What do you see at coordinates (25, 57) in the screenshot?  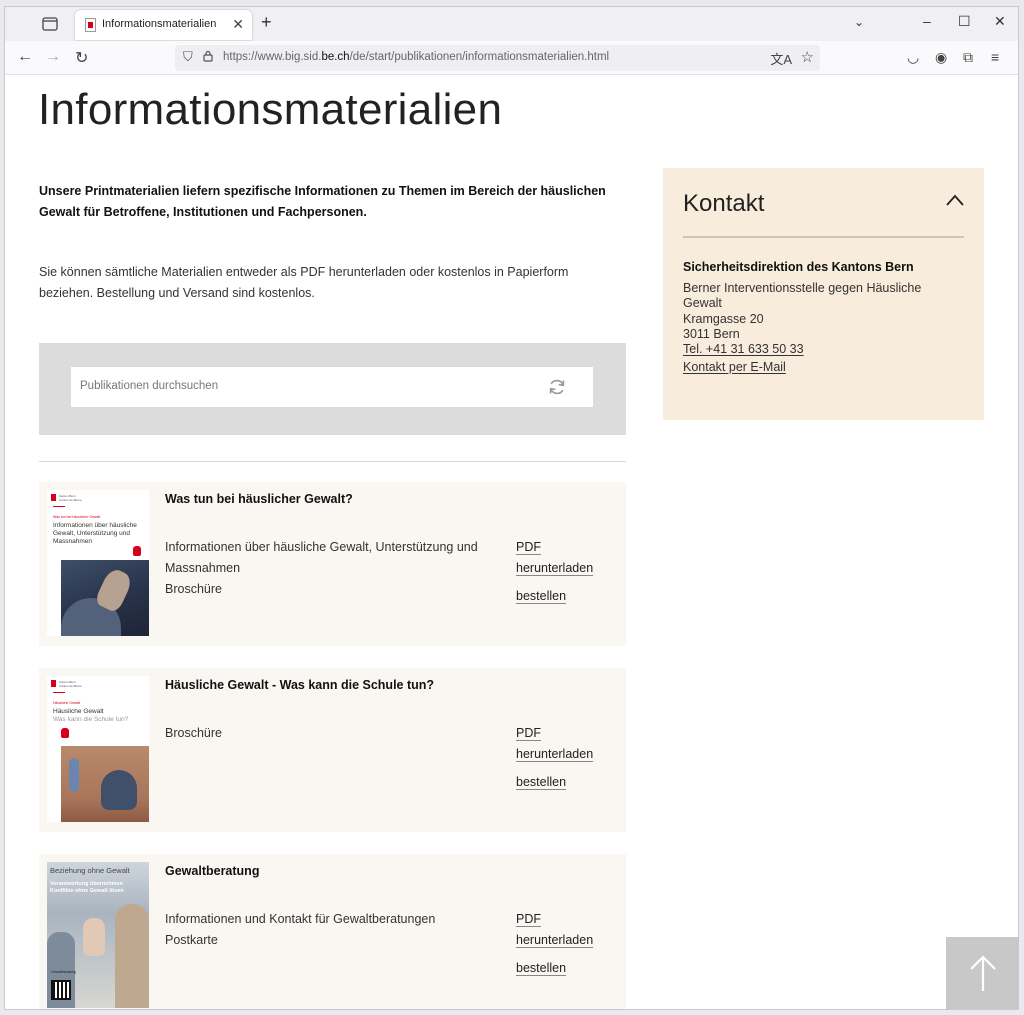 I see `back-icon: ←` at bounding box center [25, 57].